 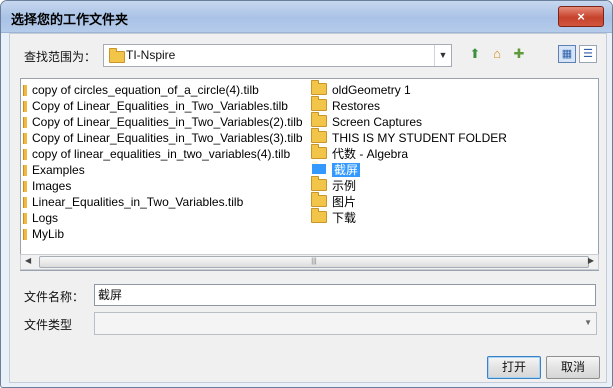 What do you see at coordinates (333, 217) in the screenshot?
I see `list-item: 下载` at bounding box center [333, 217].